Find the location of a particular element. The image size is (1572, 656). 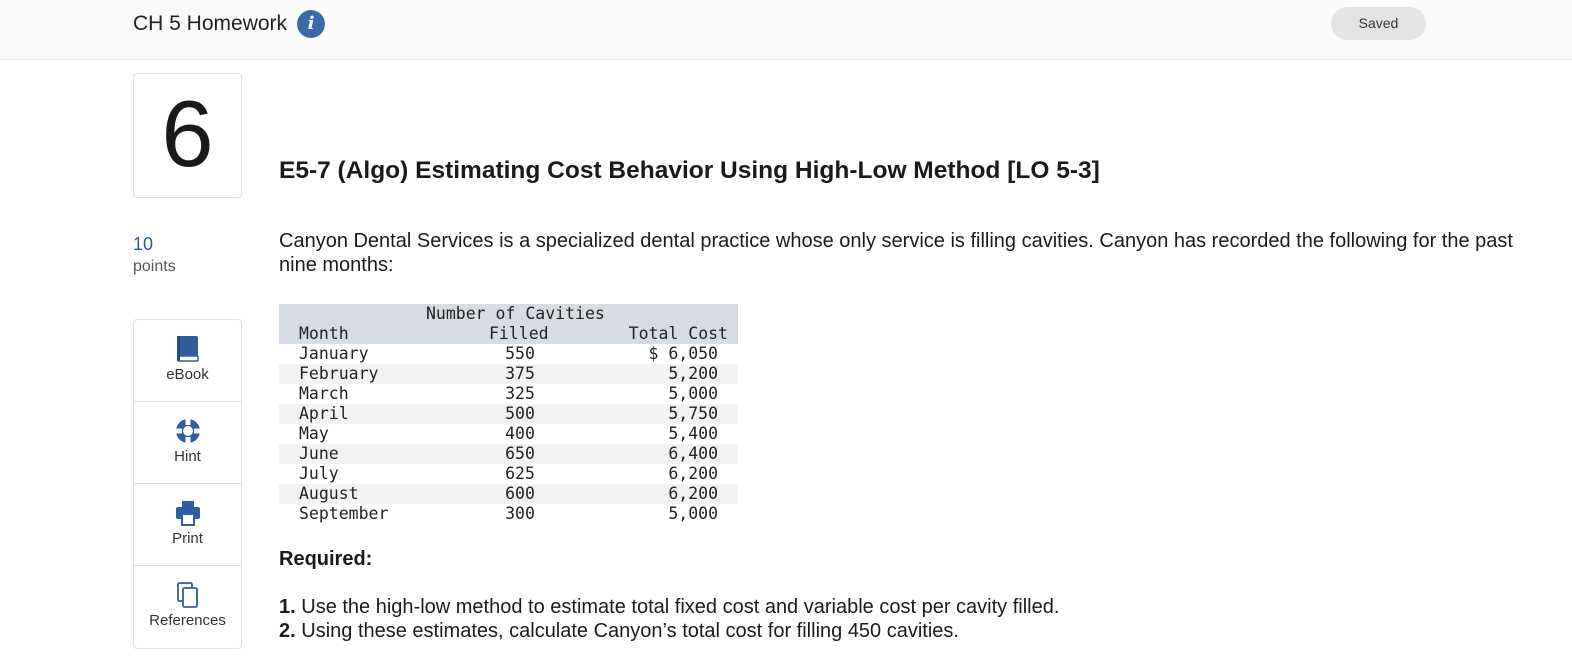

cavities-cell: 400 is located at coordinates (520, 433).